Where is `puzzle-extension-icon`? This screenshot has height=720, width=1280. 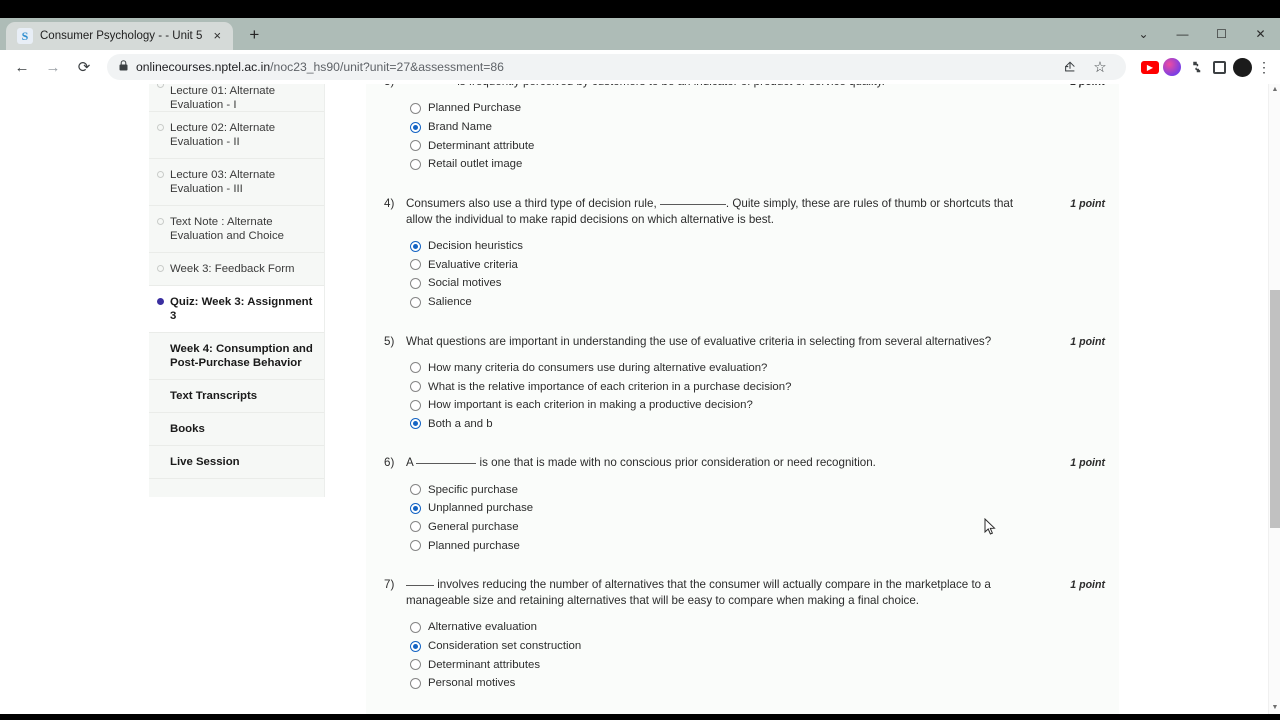 puzzle-extension-icon is located at coordinates (1195, 67).